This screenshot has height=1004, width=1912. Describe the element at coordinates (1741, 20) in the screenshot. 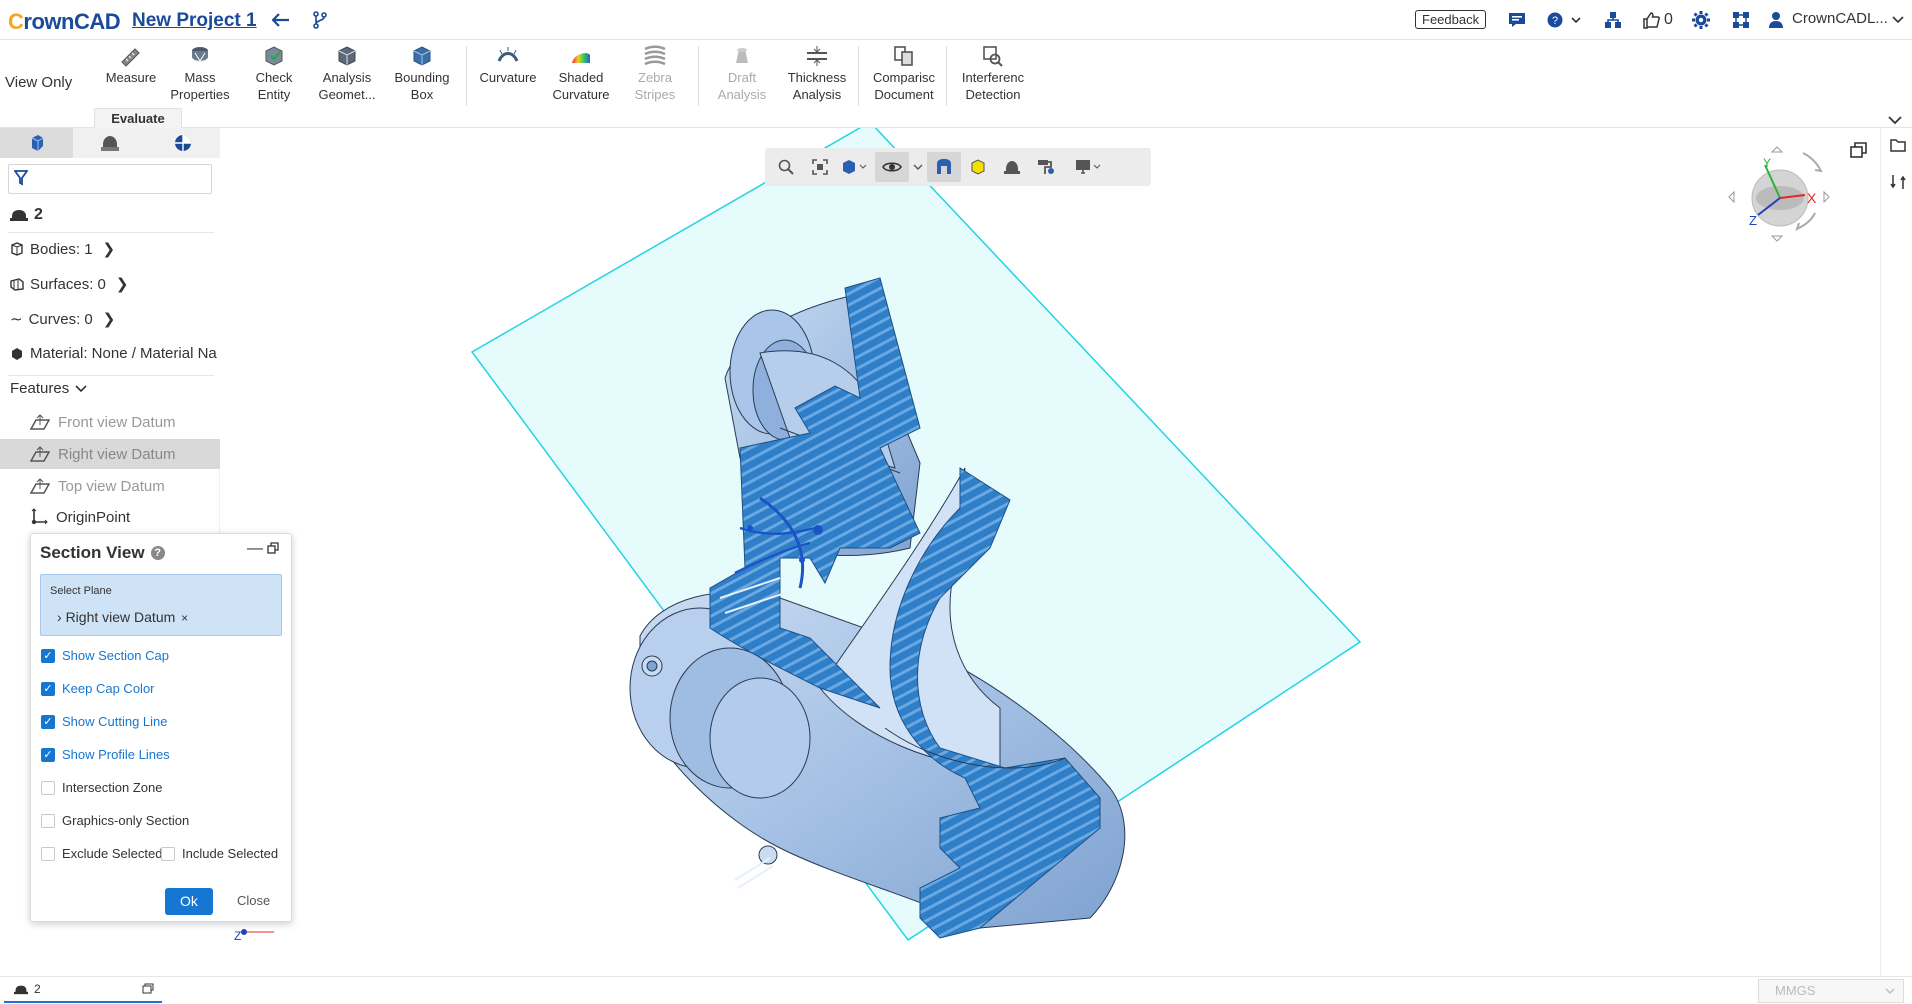

I see `apps-grid-icon` at that location.